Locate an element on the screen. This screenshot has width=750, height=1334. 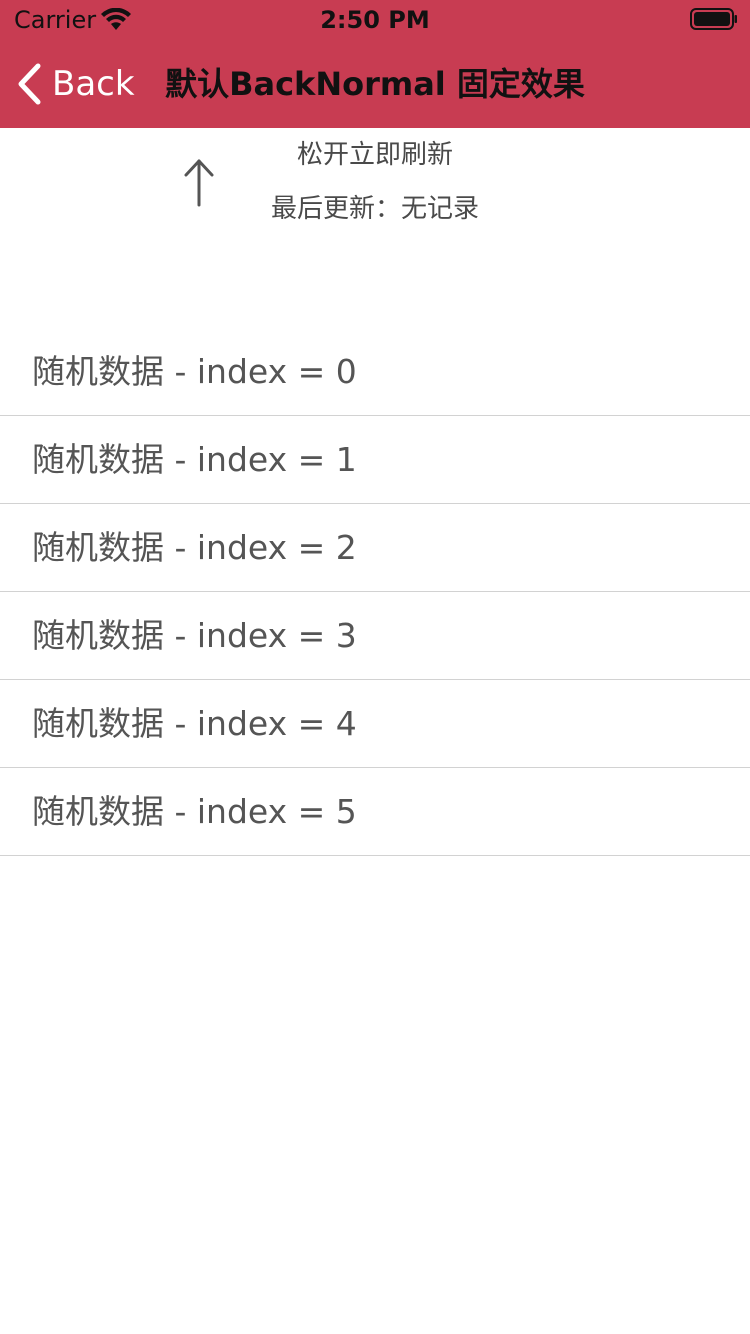
list-item-label: 随机数据 - index = 1 is located at coordinates (194, 459).